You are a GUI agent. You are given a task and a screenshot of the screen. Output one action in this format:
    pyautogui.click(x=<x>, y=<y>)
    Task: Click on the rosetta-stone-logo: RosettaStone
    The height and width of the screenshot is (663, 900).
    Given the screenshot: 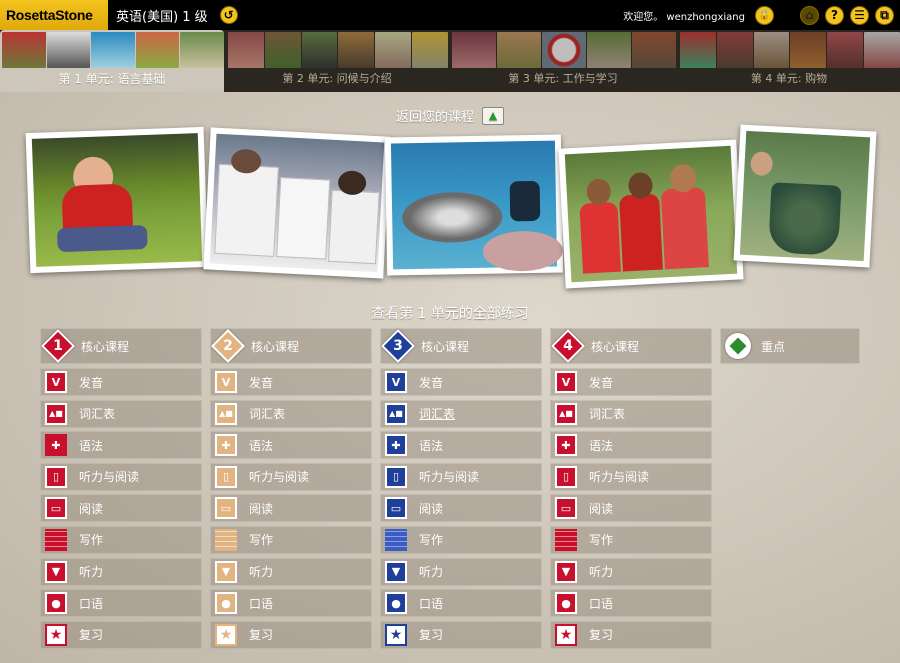 What is the action you would take?
    pyautogui.click(x=54, y=15)
    